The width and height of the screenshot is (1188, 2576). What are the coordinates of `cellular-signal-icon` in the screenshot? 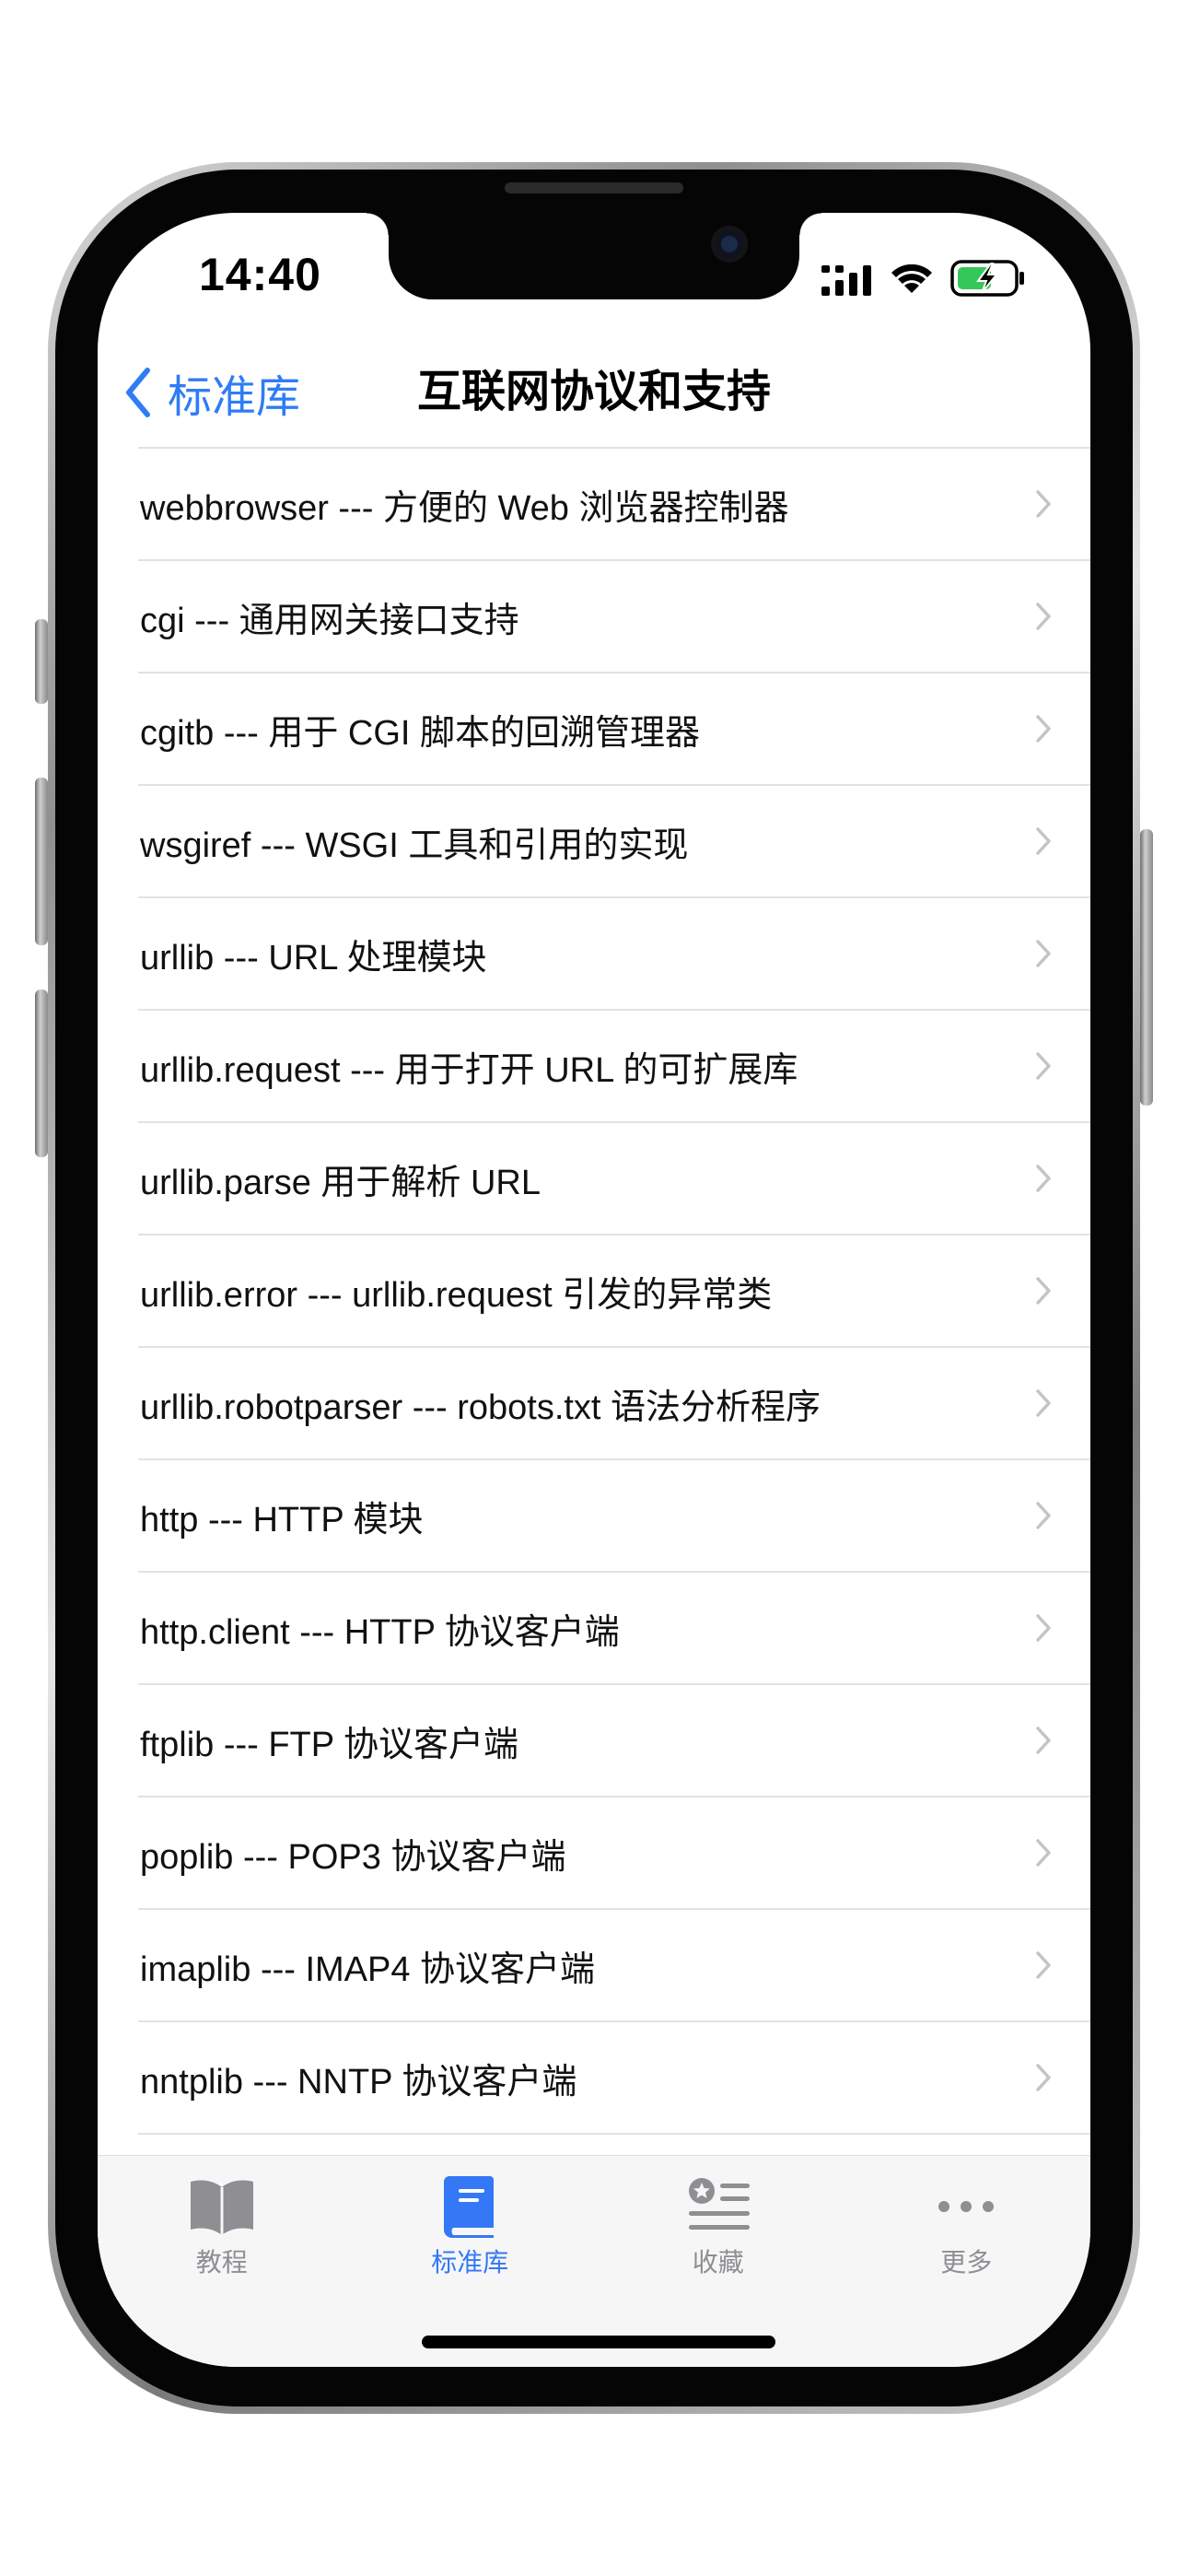 It's located at (846, 280).